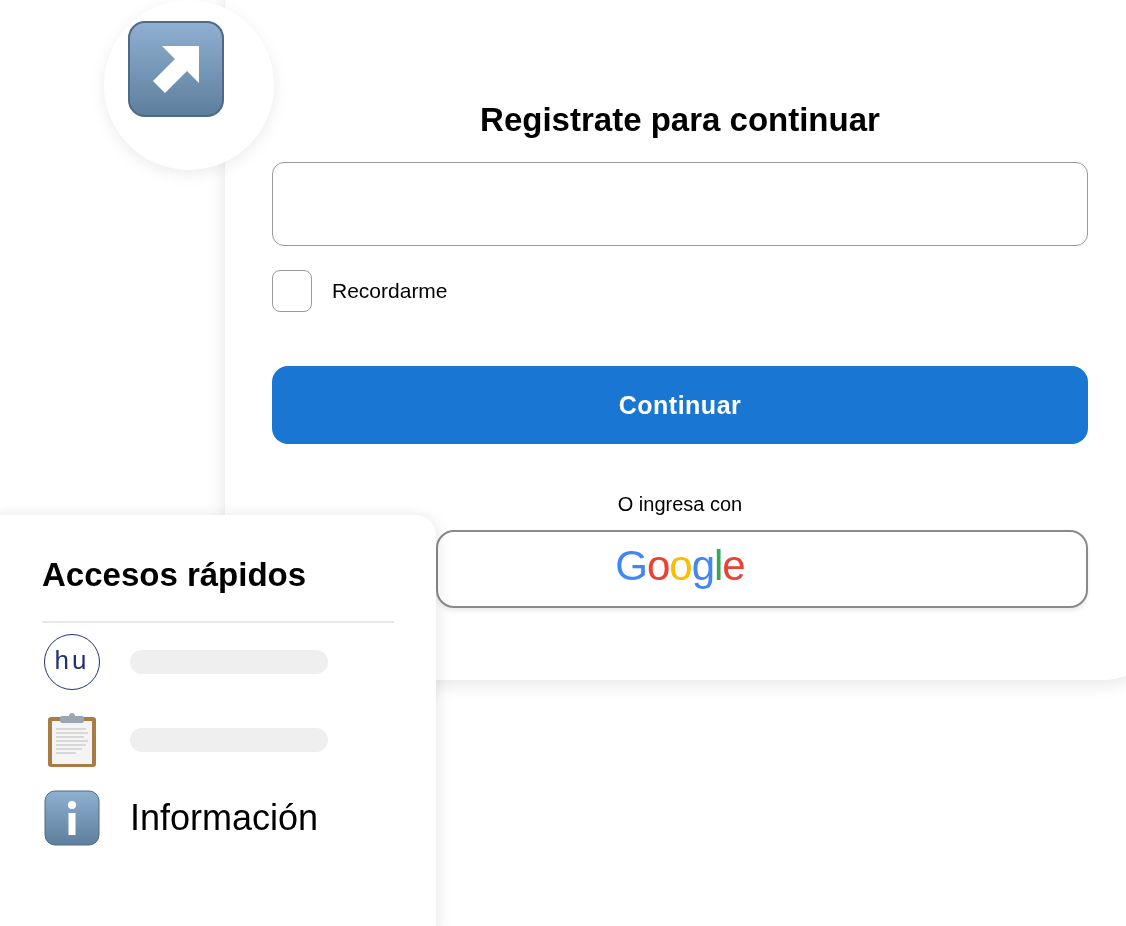 The image size is (1126, 926). What do you see at coordinates (390, 291) in the screenshot?
I see `remember-label: Recordarme` at bounding box center [390, 291].